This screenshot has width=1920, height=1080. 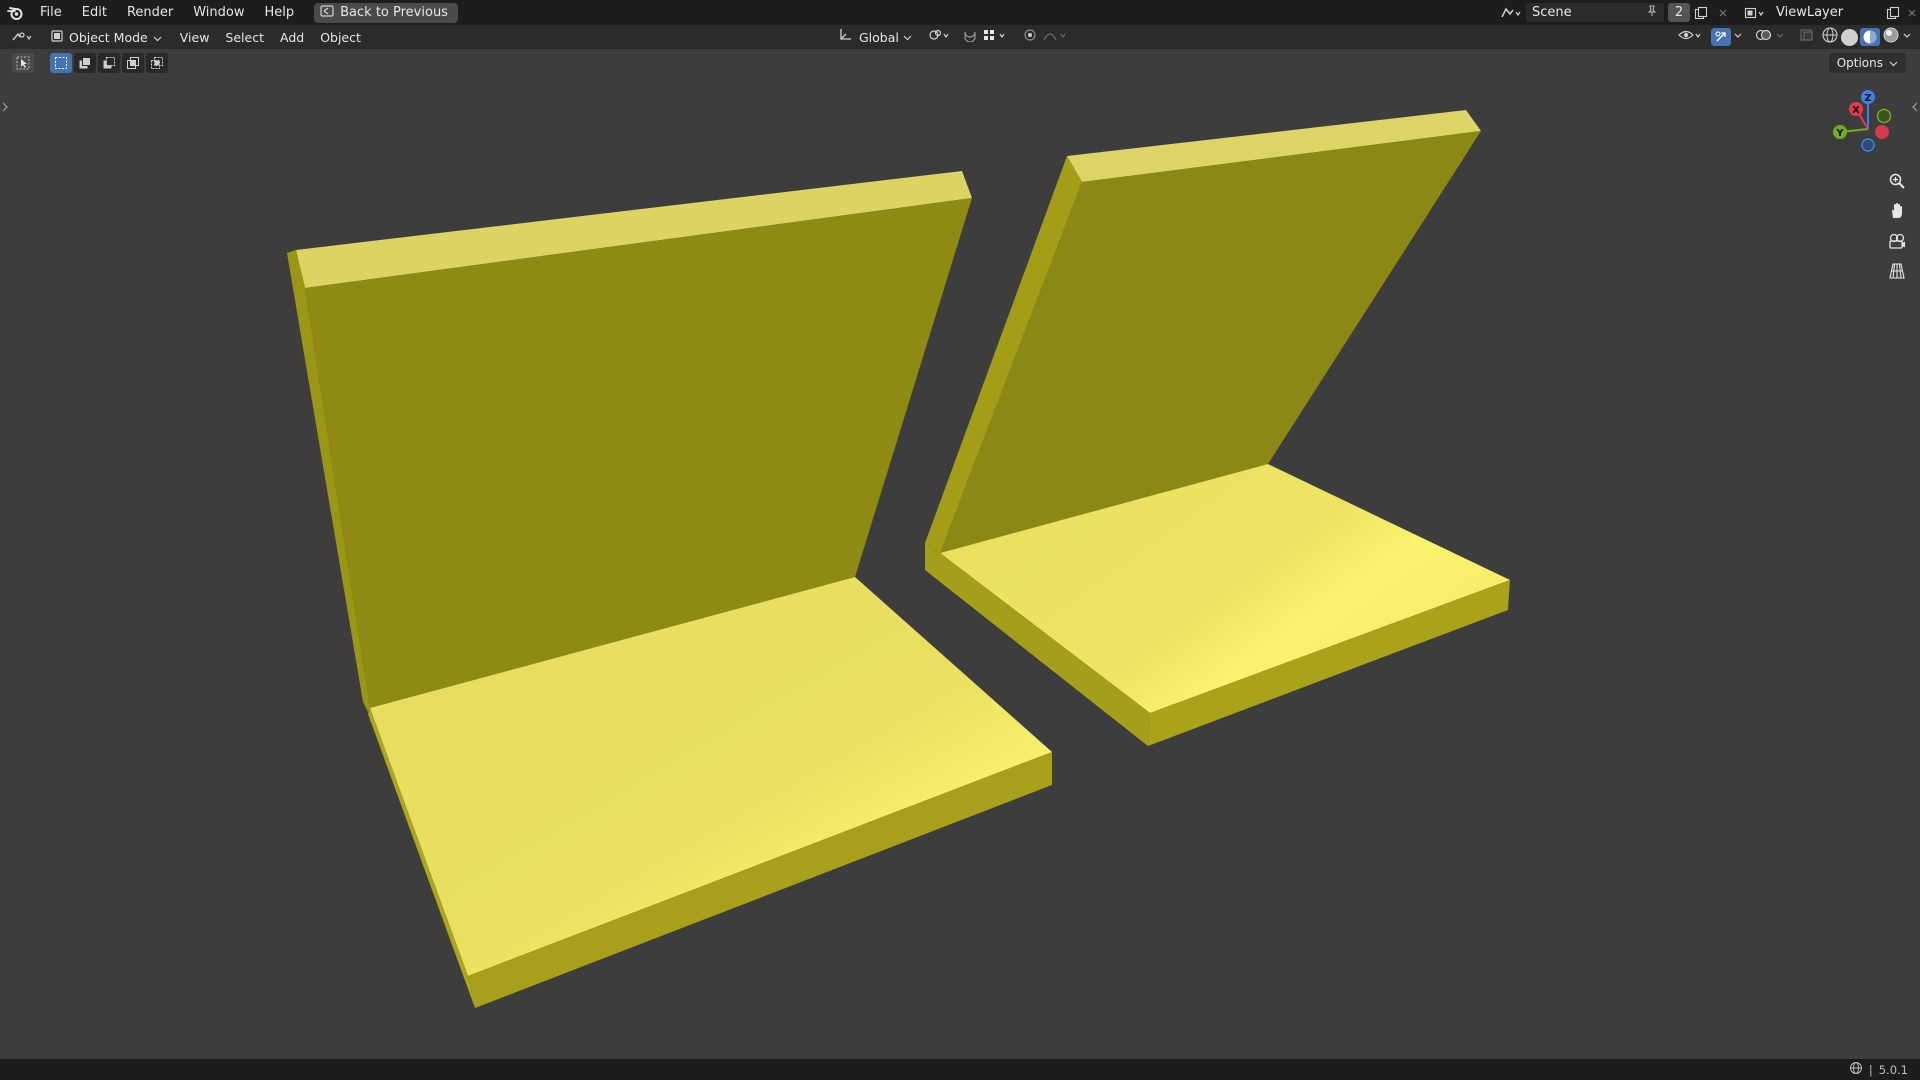 I want to click on back-icon, so click(x=327, y=12).